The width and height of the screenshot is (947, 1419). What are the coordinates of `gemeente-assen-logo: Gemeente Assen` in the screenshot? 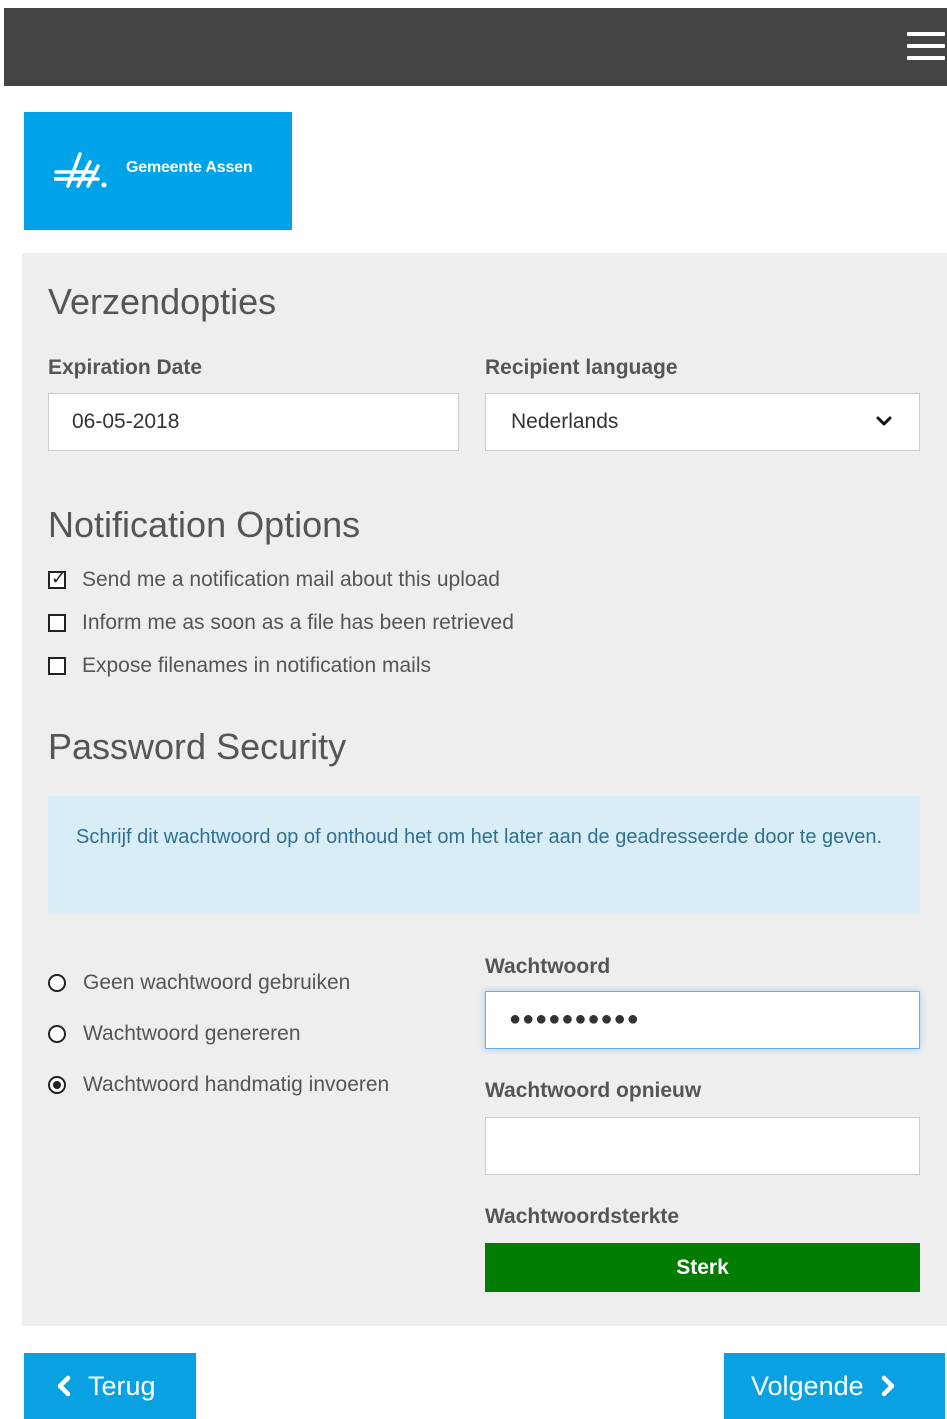 It's located at (158, 171).